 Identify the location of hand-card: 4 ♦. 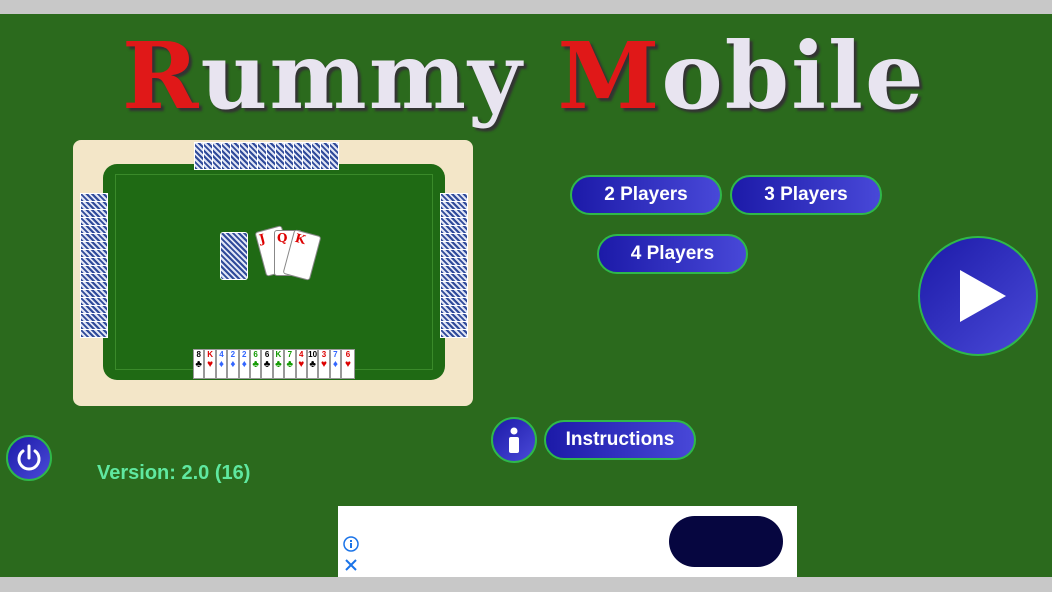
(221, 364).